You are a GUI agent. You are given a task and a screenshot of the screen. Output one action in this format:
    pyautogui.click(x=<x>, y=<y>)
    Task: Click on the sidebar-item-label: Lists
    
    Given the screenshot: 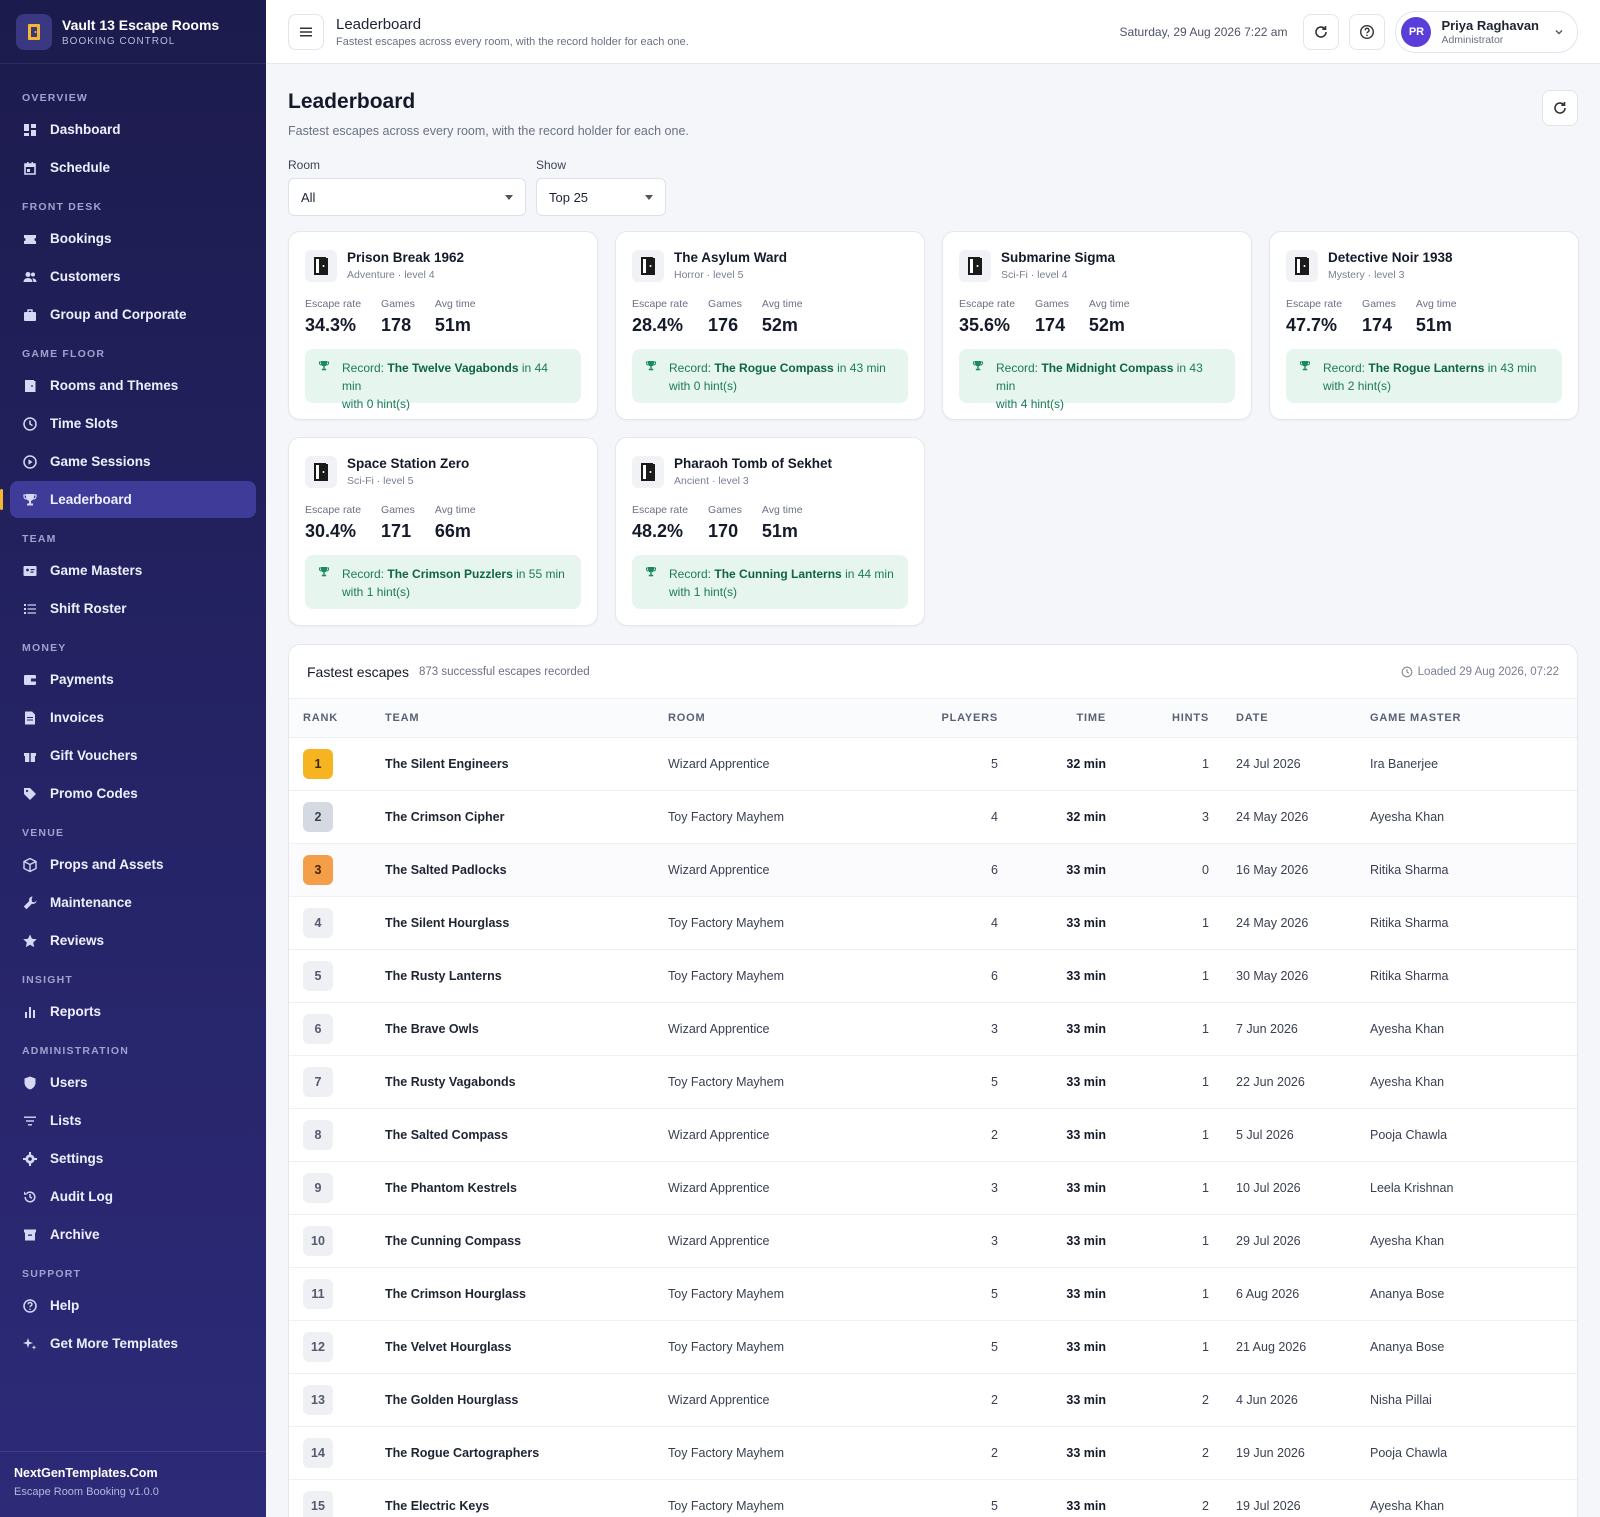 What is the action you would take?
    pyautogui.click(x=66, y=1120)
    